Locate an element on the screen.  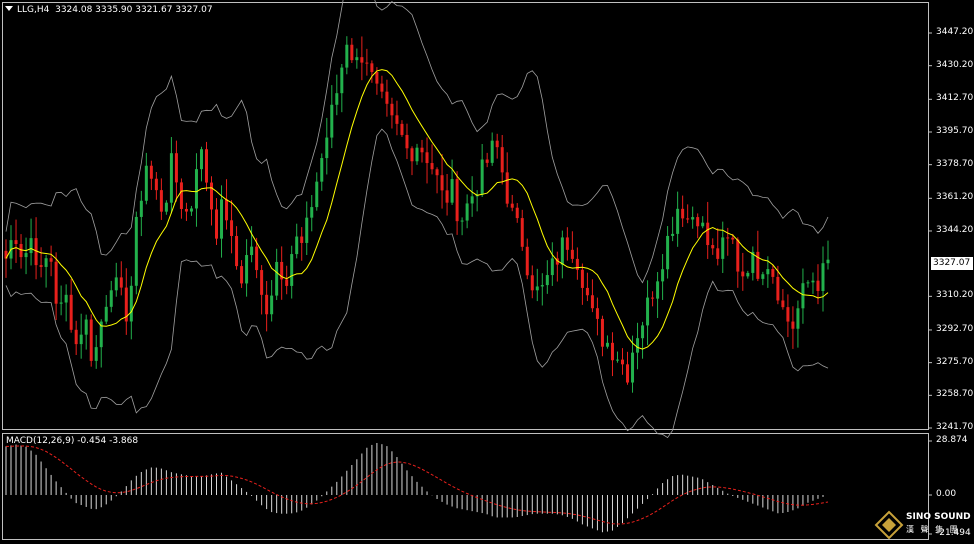
price-tick-label: 3430.20 is located at coordinates (955, 64).